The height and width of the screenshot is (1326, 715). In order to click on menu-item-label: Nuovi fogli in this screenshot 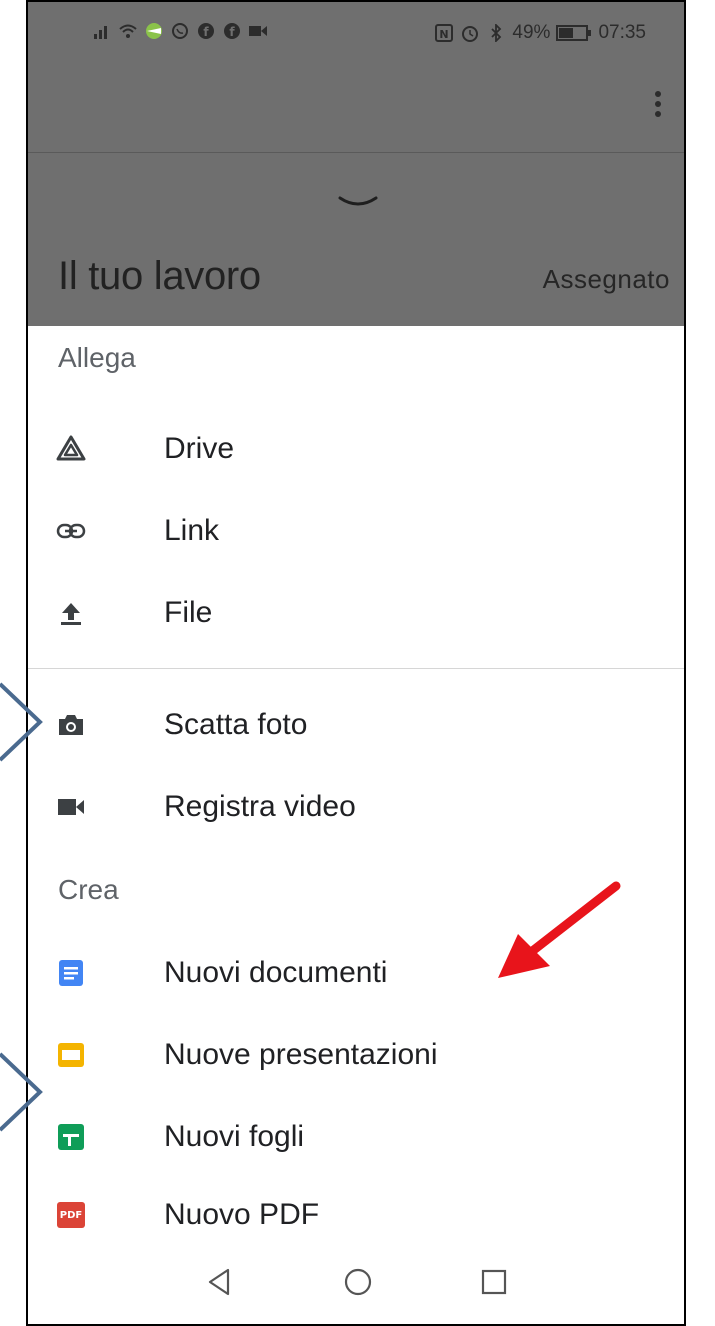, I will do `click(234, 1136)`.